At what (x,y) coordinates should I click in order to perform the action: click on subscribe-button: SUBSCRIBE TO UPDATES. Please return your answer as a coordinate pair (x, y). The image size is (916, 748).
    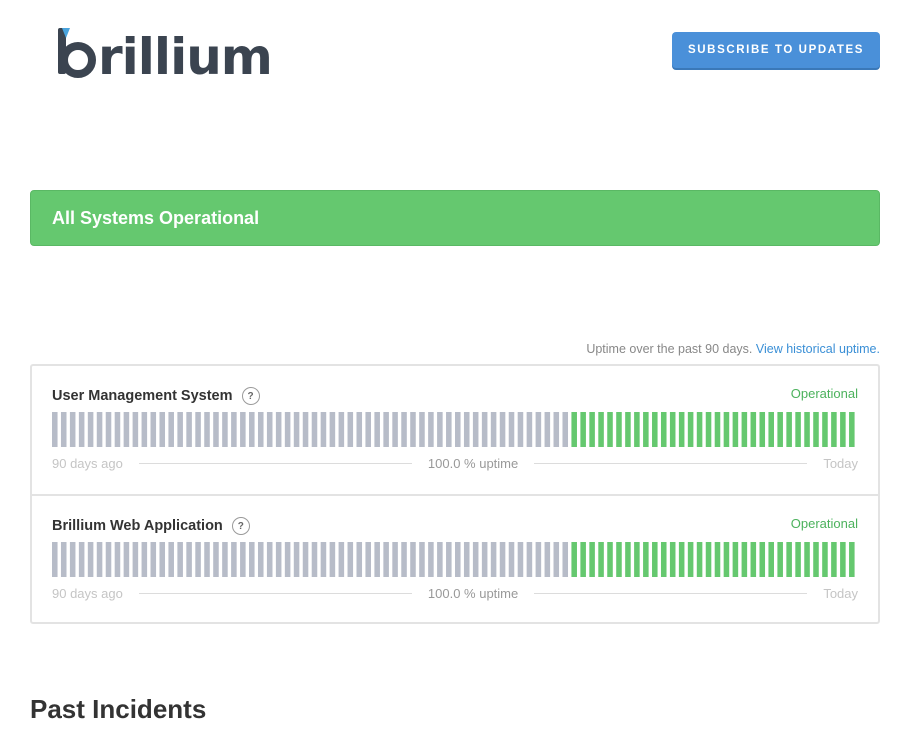
    Looking at the image, I should click on (776, 50).